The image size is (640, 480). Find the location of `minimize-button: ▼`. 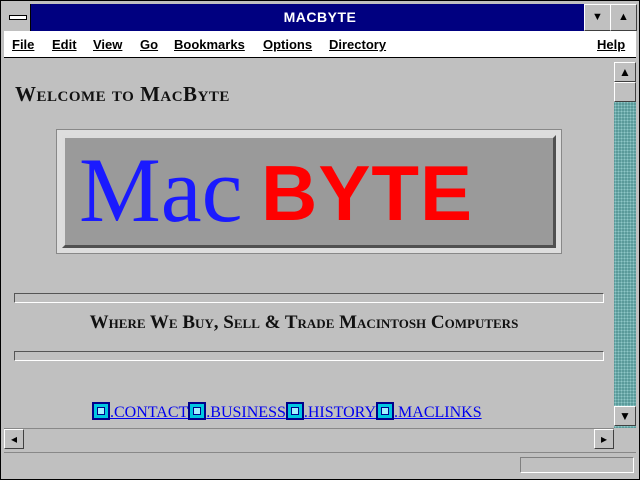

minimize-button: ▼ is located at coordinates (597, 17).